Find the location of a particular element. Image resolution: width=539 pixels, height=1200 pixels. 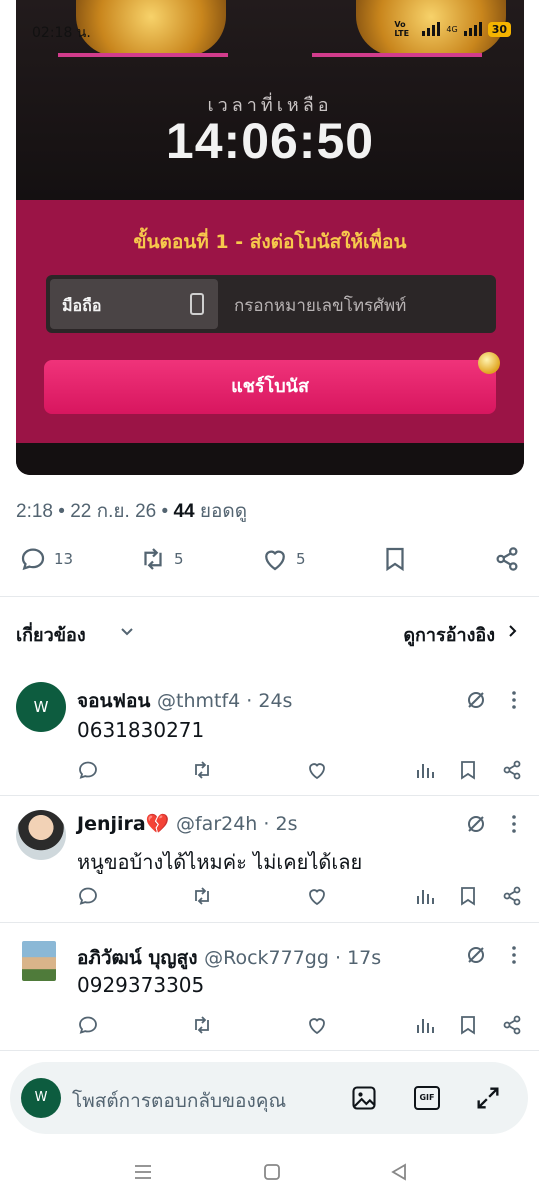

like-button: 5 is located at coordinates (283, 559).